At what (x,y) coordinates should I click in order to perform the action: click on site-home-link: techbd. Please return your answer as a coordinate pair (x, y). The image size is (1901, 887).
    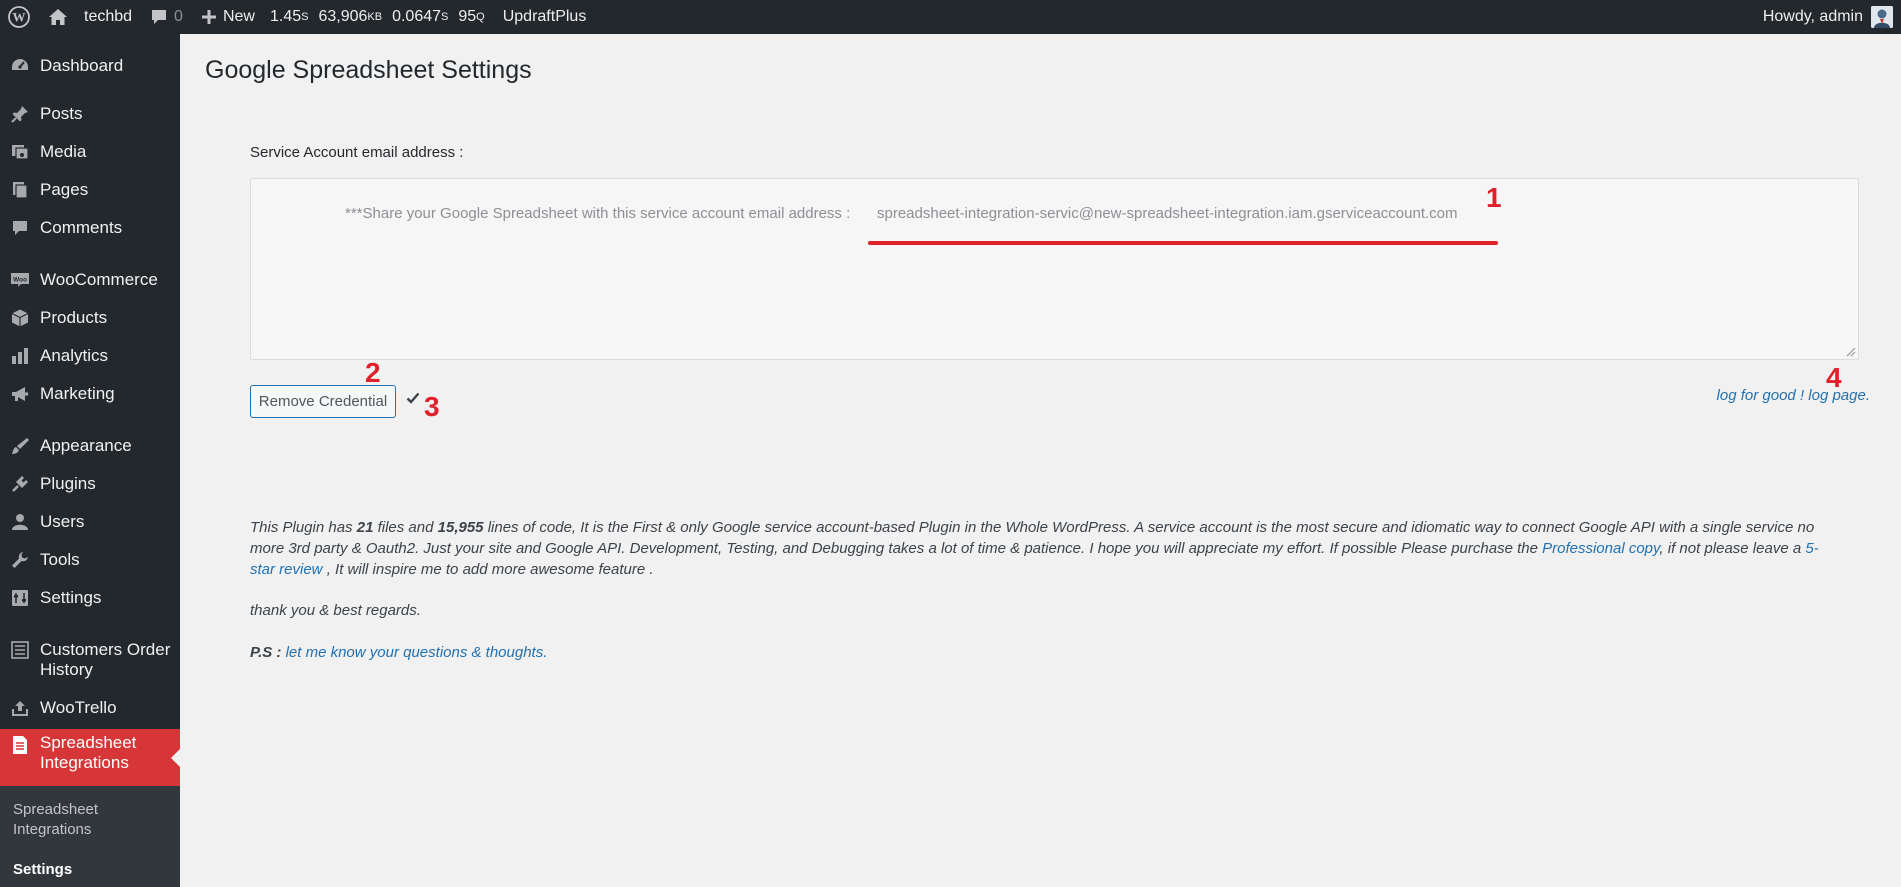
    Looking at the image, I should click on (90, 17).